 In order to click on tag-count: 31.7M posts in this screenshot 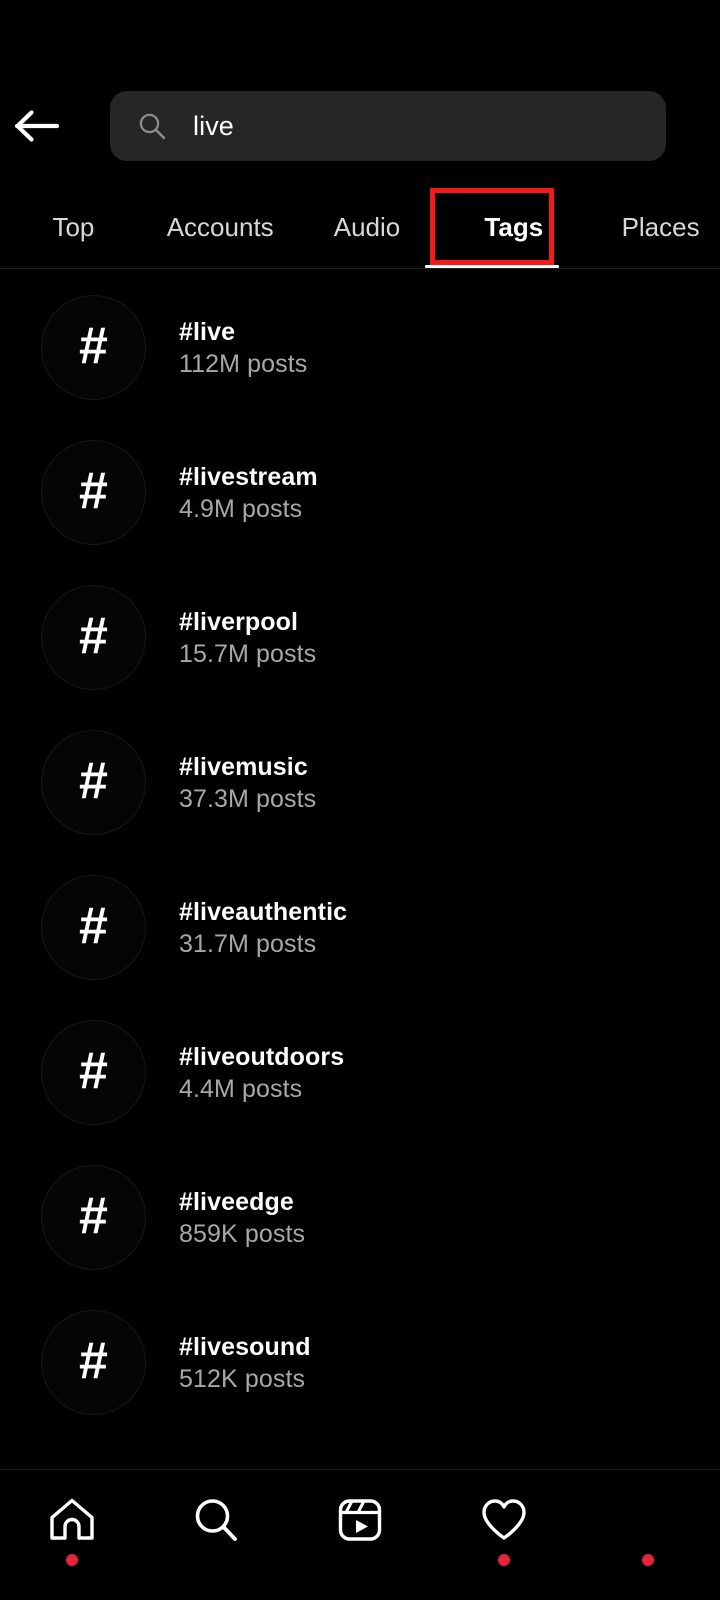, I will do `click(248, 943)`.